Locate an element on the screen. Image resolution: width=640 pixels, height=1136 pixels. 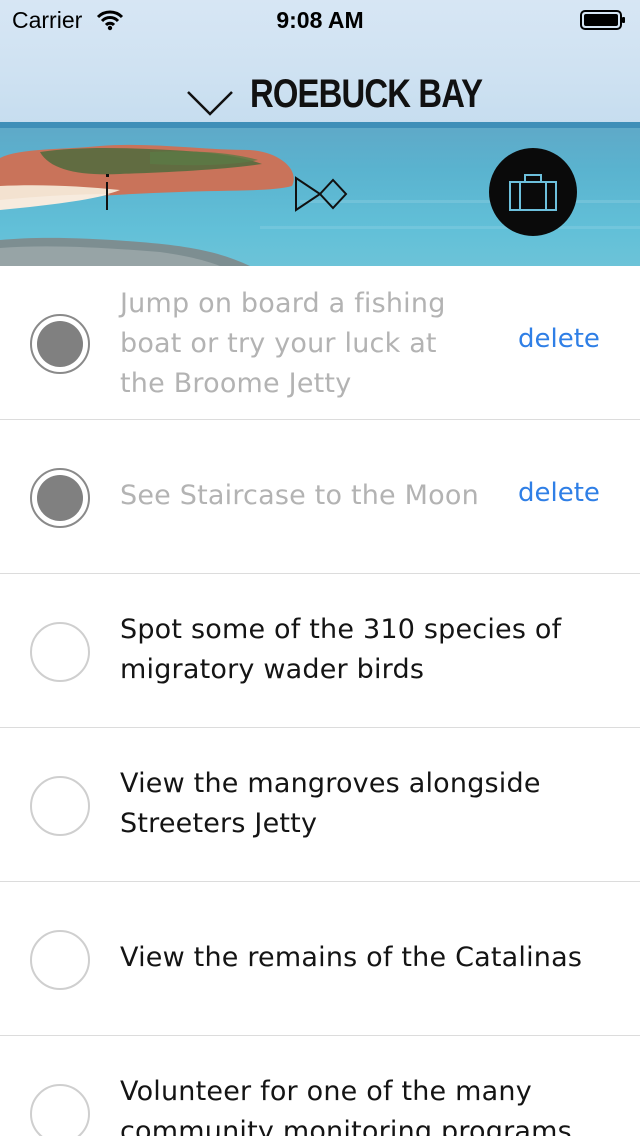
suitcase-icon is located at coordinates (533, 192).